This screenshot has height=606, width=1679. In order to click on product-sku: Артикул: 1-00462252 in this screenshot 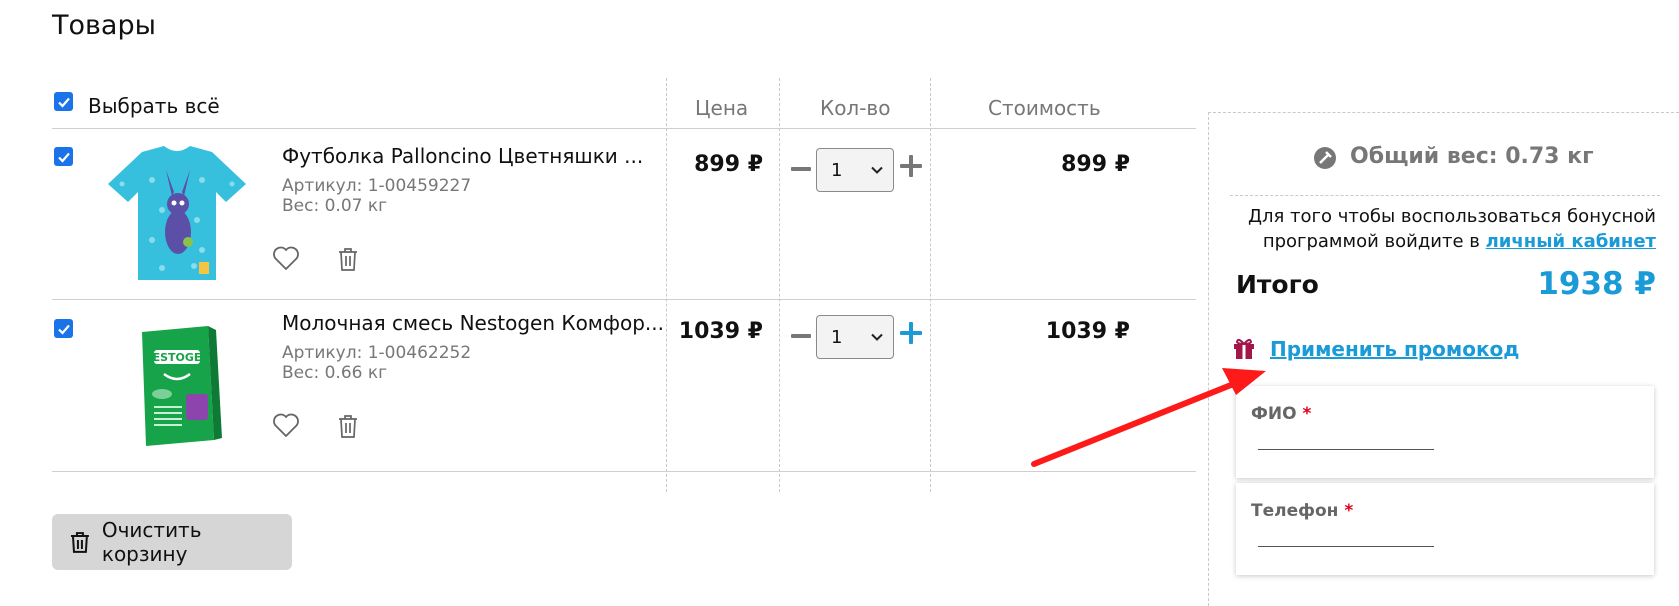, I will do `click(377, 353)`.